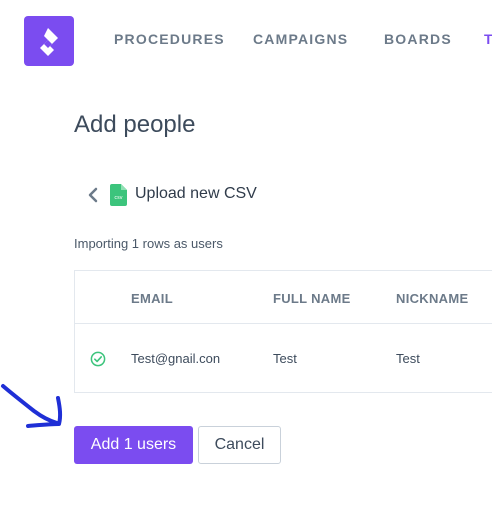 The width and height of the screenshot is (492, 530). Describe the element at coordinates (285, 358) in the screenshot. I see `cell-full-name: Test` at that location.